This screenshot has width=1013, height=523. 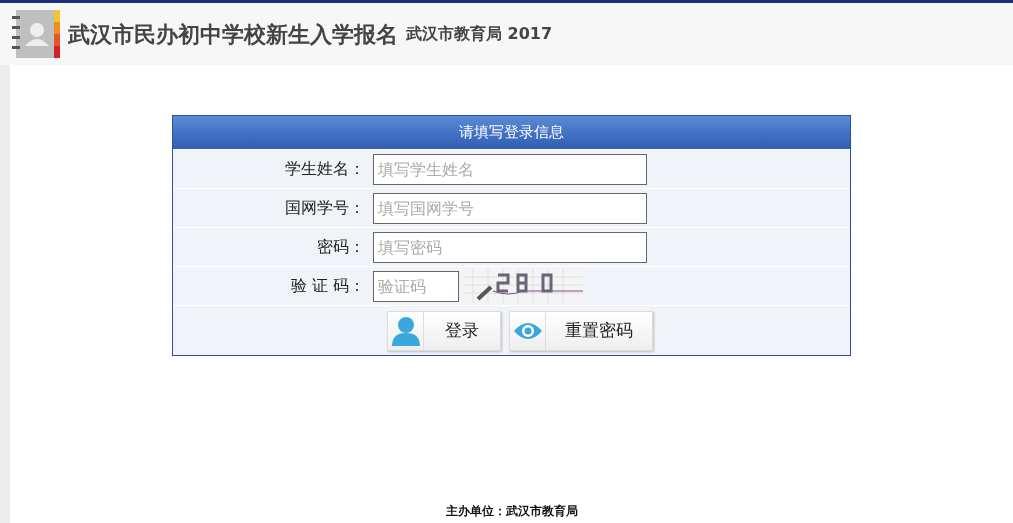 I want to click on field-label: 学生姓名：, so click(x=325, y=169).